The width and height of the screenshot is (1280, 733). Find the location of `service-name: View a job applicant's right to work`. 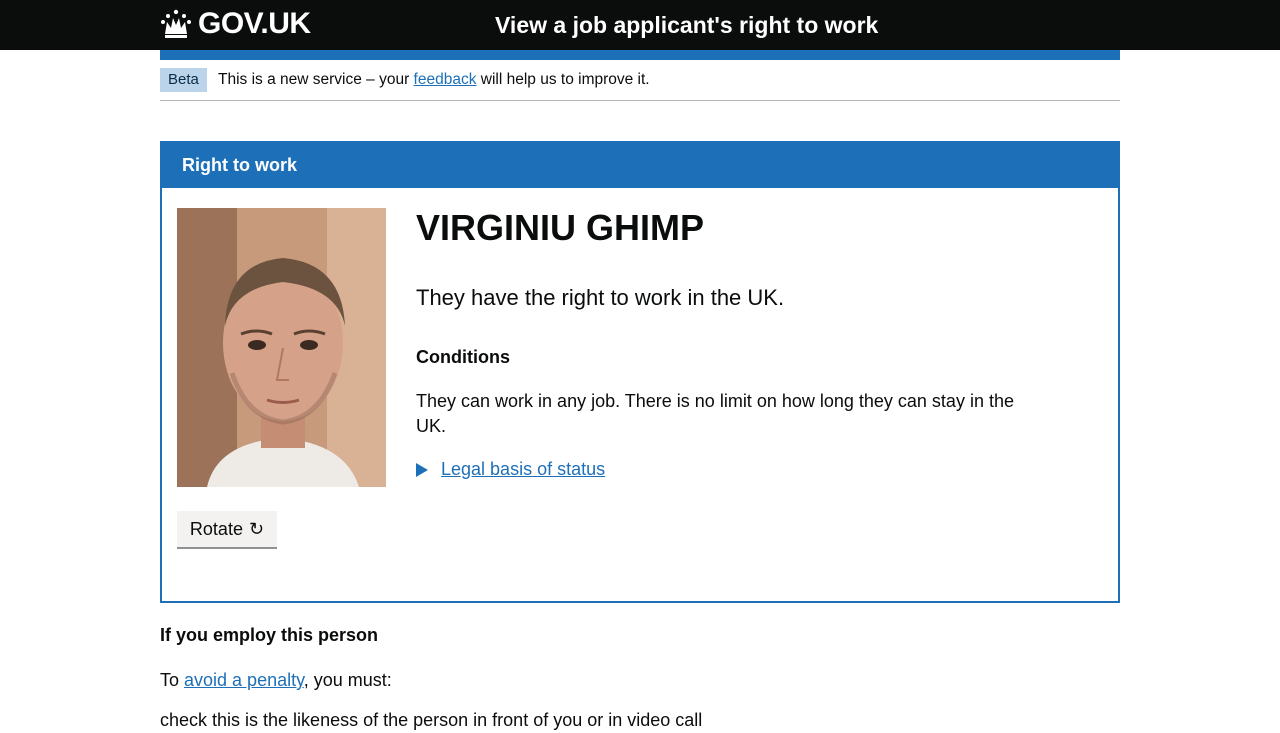

service-name: View a job applicant's right to work is located at coordinates (686, 25).